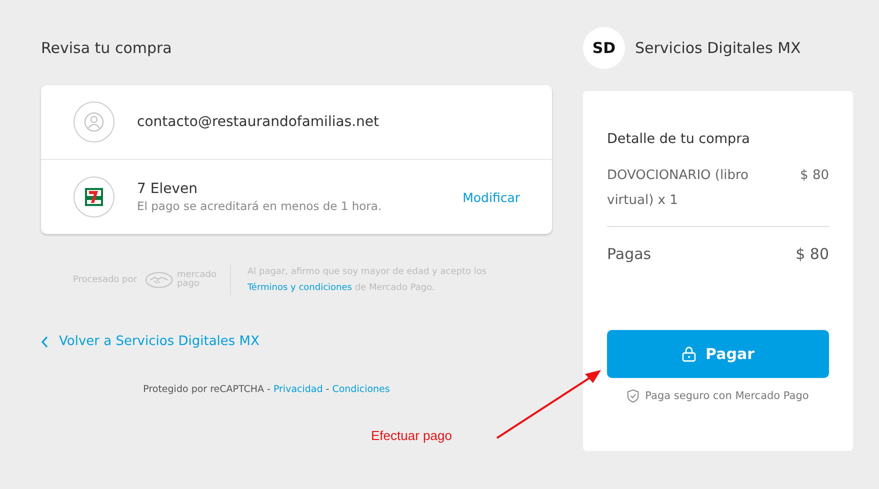 Image resolution: width=879 pixels, height=489 pixels. I want to click on chevron-left-icon, so click(45, 342).